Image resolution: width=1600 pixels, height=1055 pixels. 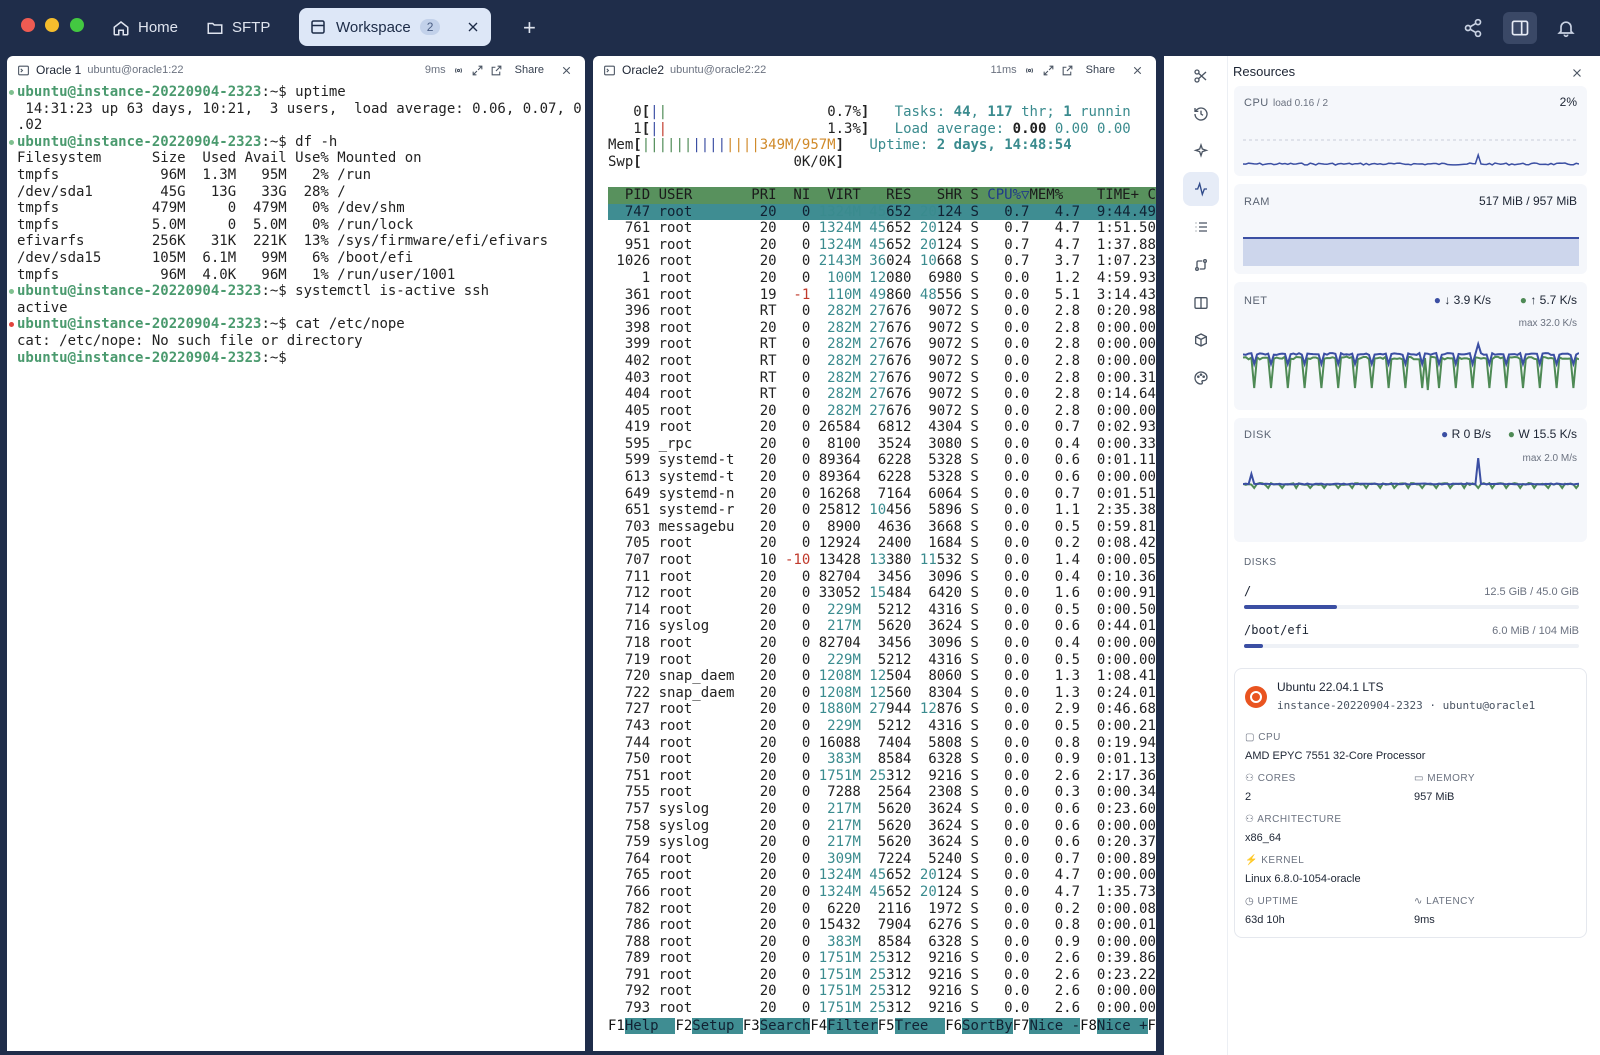 What do you see at coordinates (52, 25) in the screenshot?
I see `minimize-window-button` at bounding box center [52, 25].